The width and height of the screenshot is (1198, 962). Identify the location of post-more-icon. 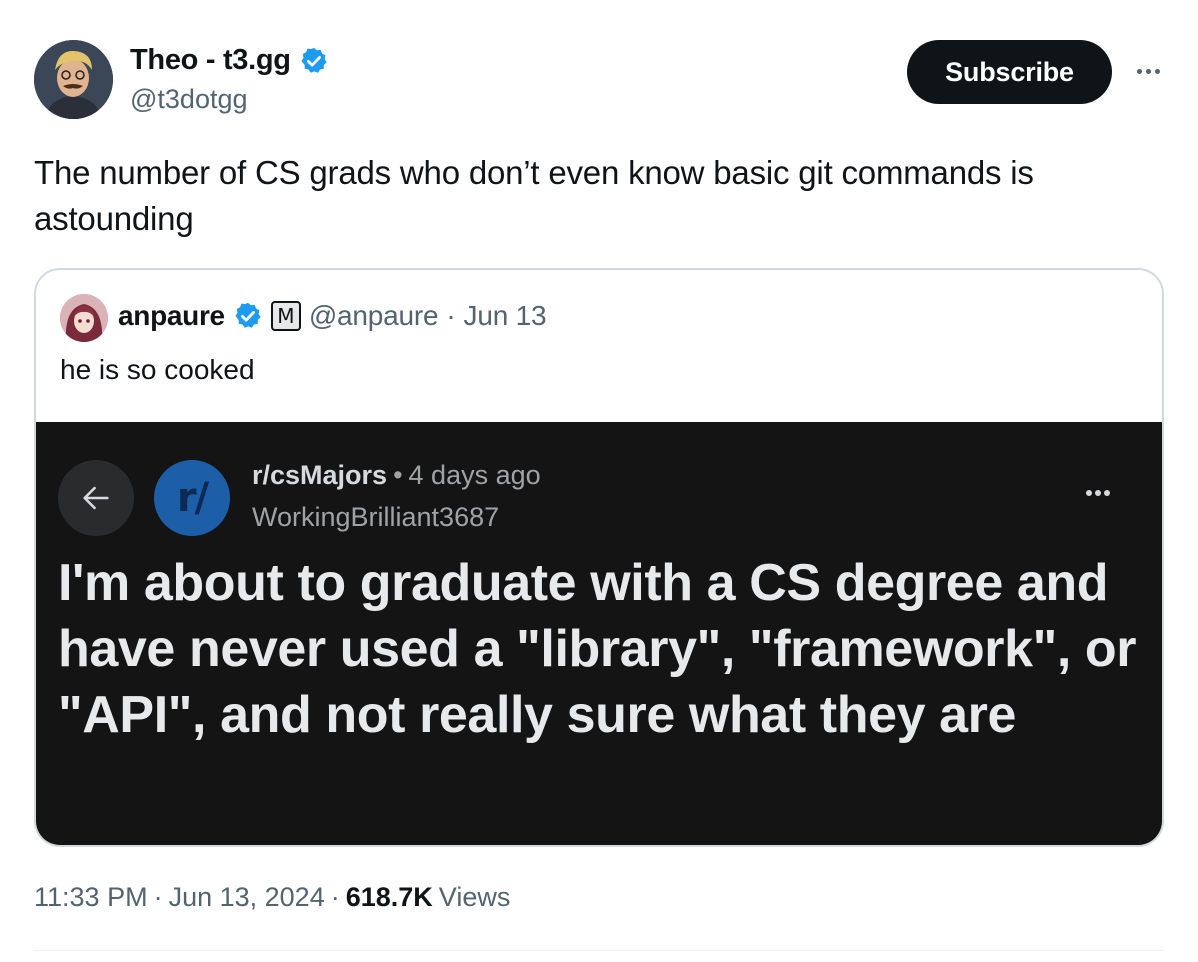
(1098, 493).